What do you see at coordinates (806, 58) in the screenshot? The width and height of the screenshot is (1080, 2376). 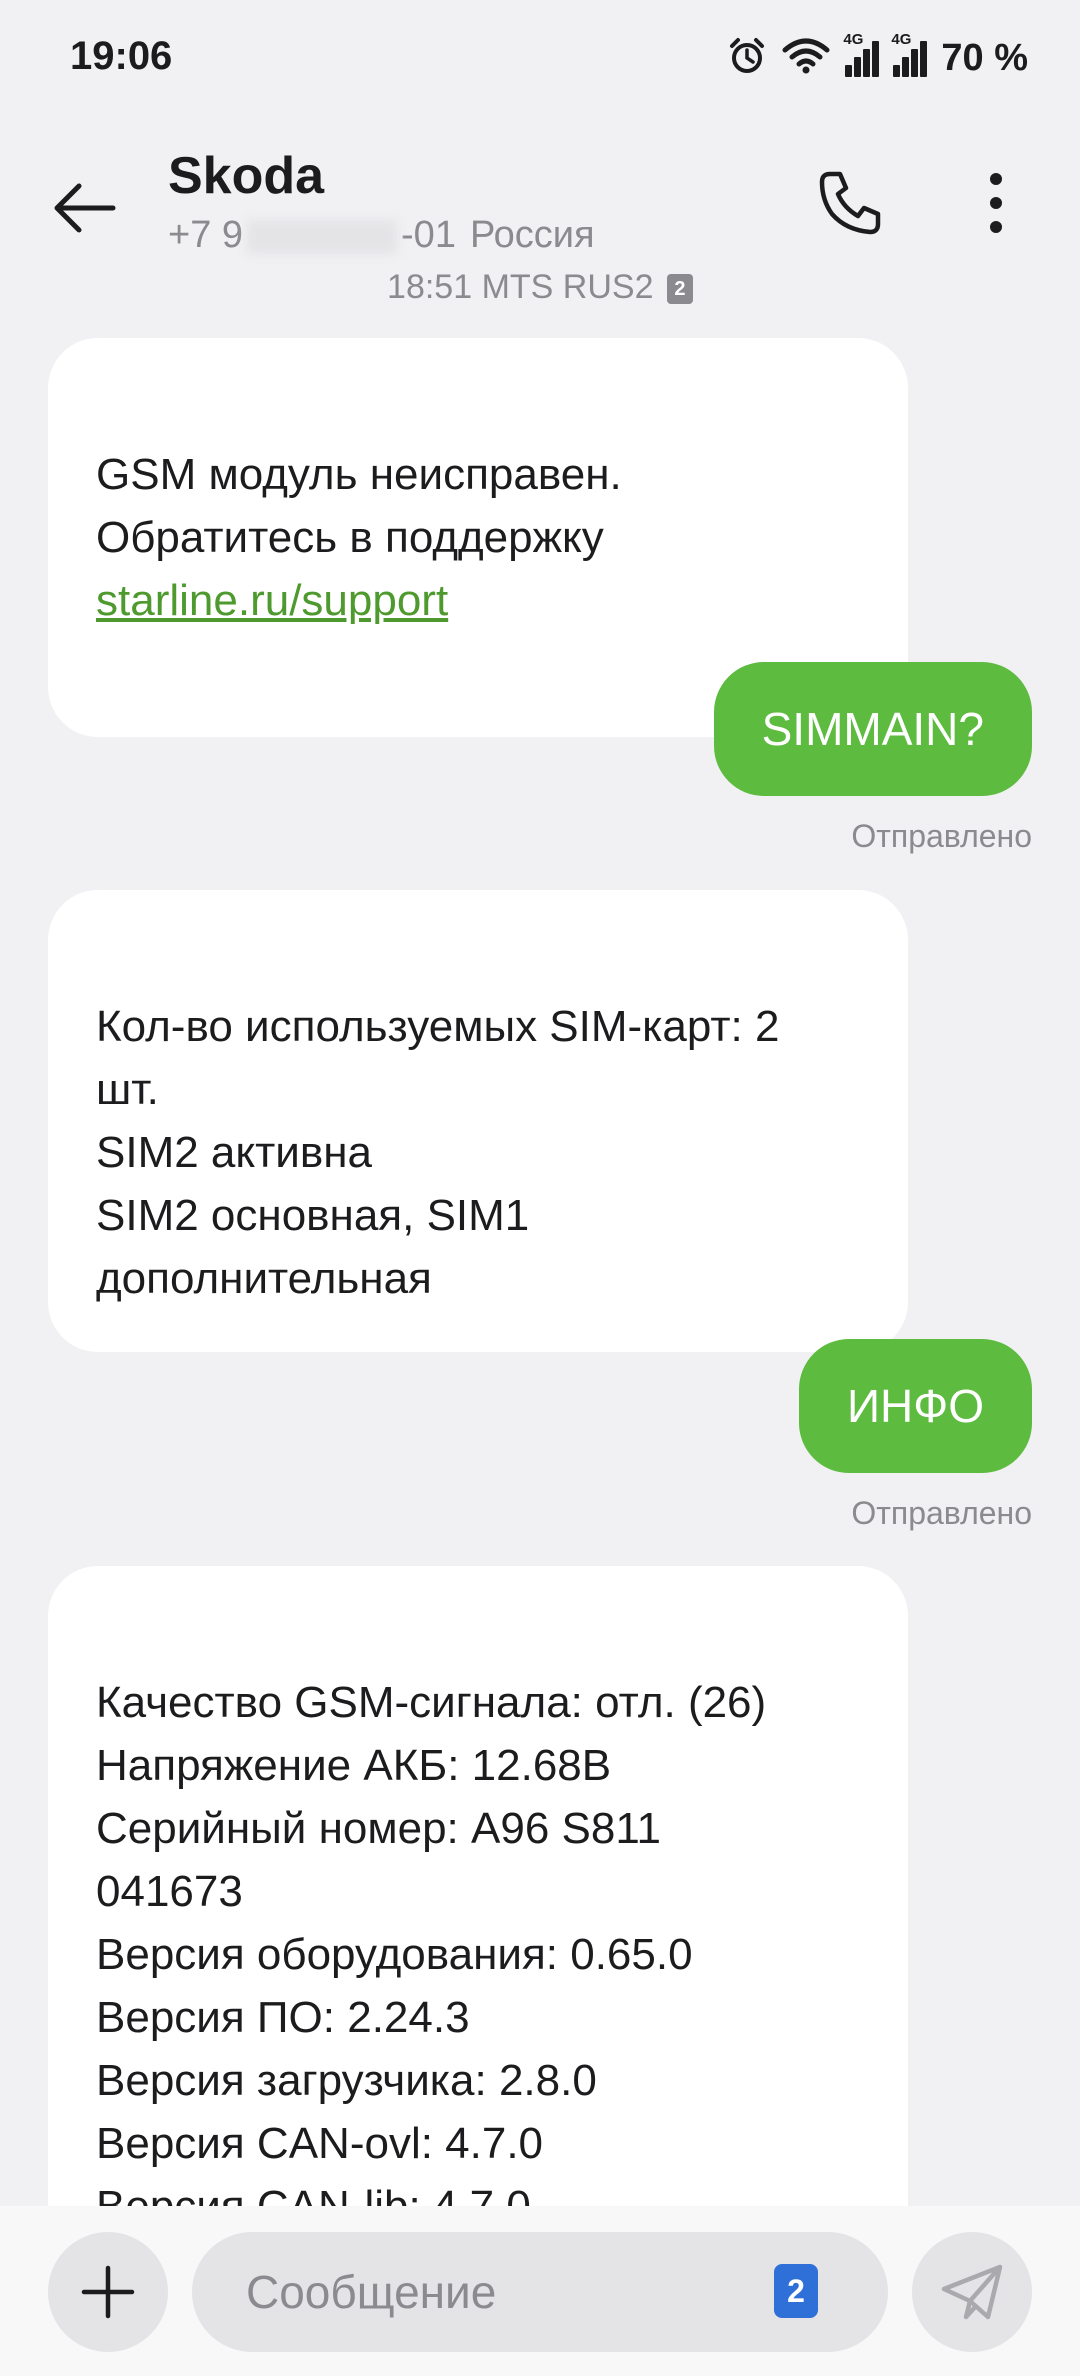 I see `wifi-icon` at bounding box center [806, 58].